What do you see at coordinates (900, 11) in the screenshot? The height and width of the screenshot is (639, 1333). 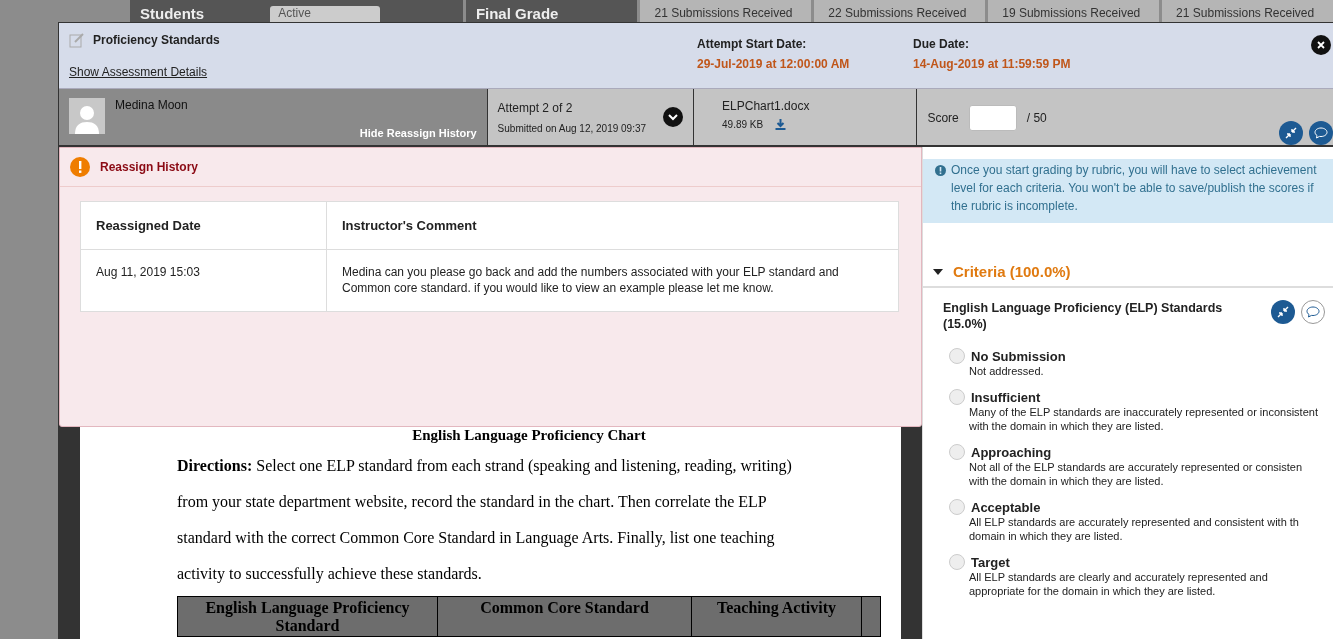 I see `assignment-tile: 22 Submissions Received` at bounding box center [900, 11].